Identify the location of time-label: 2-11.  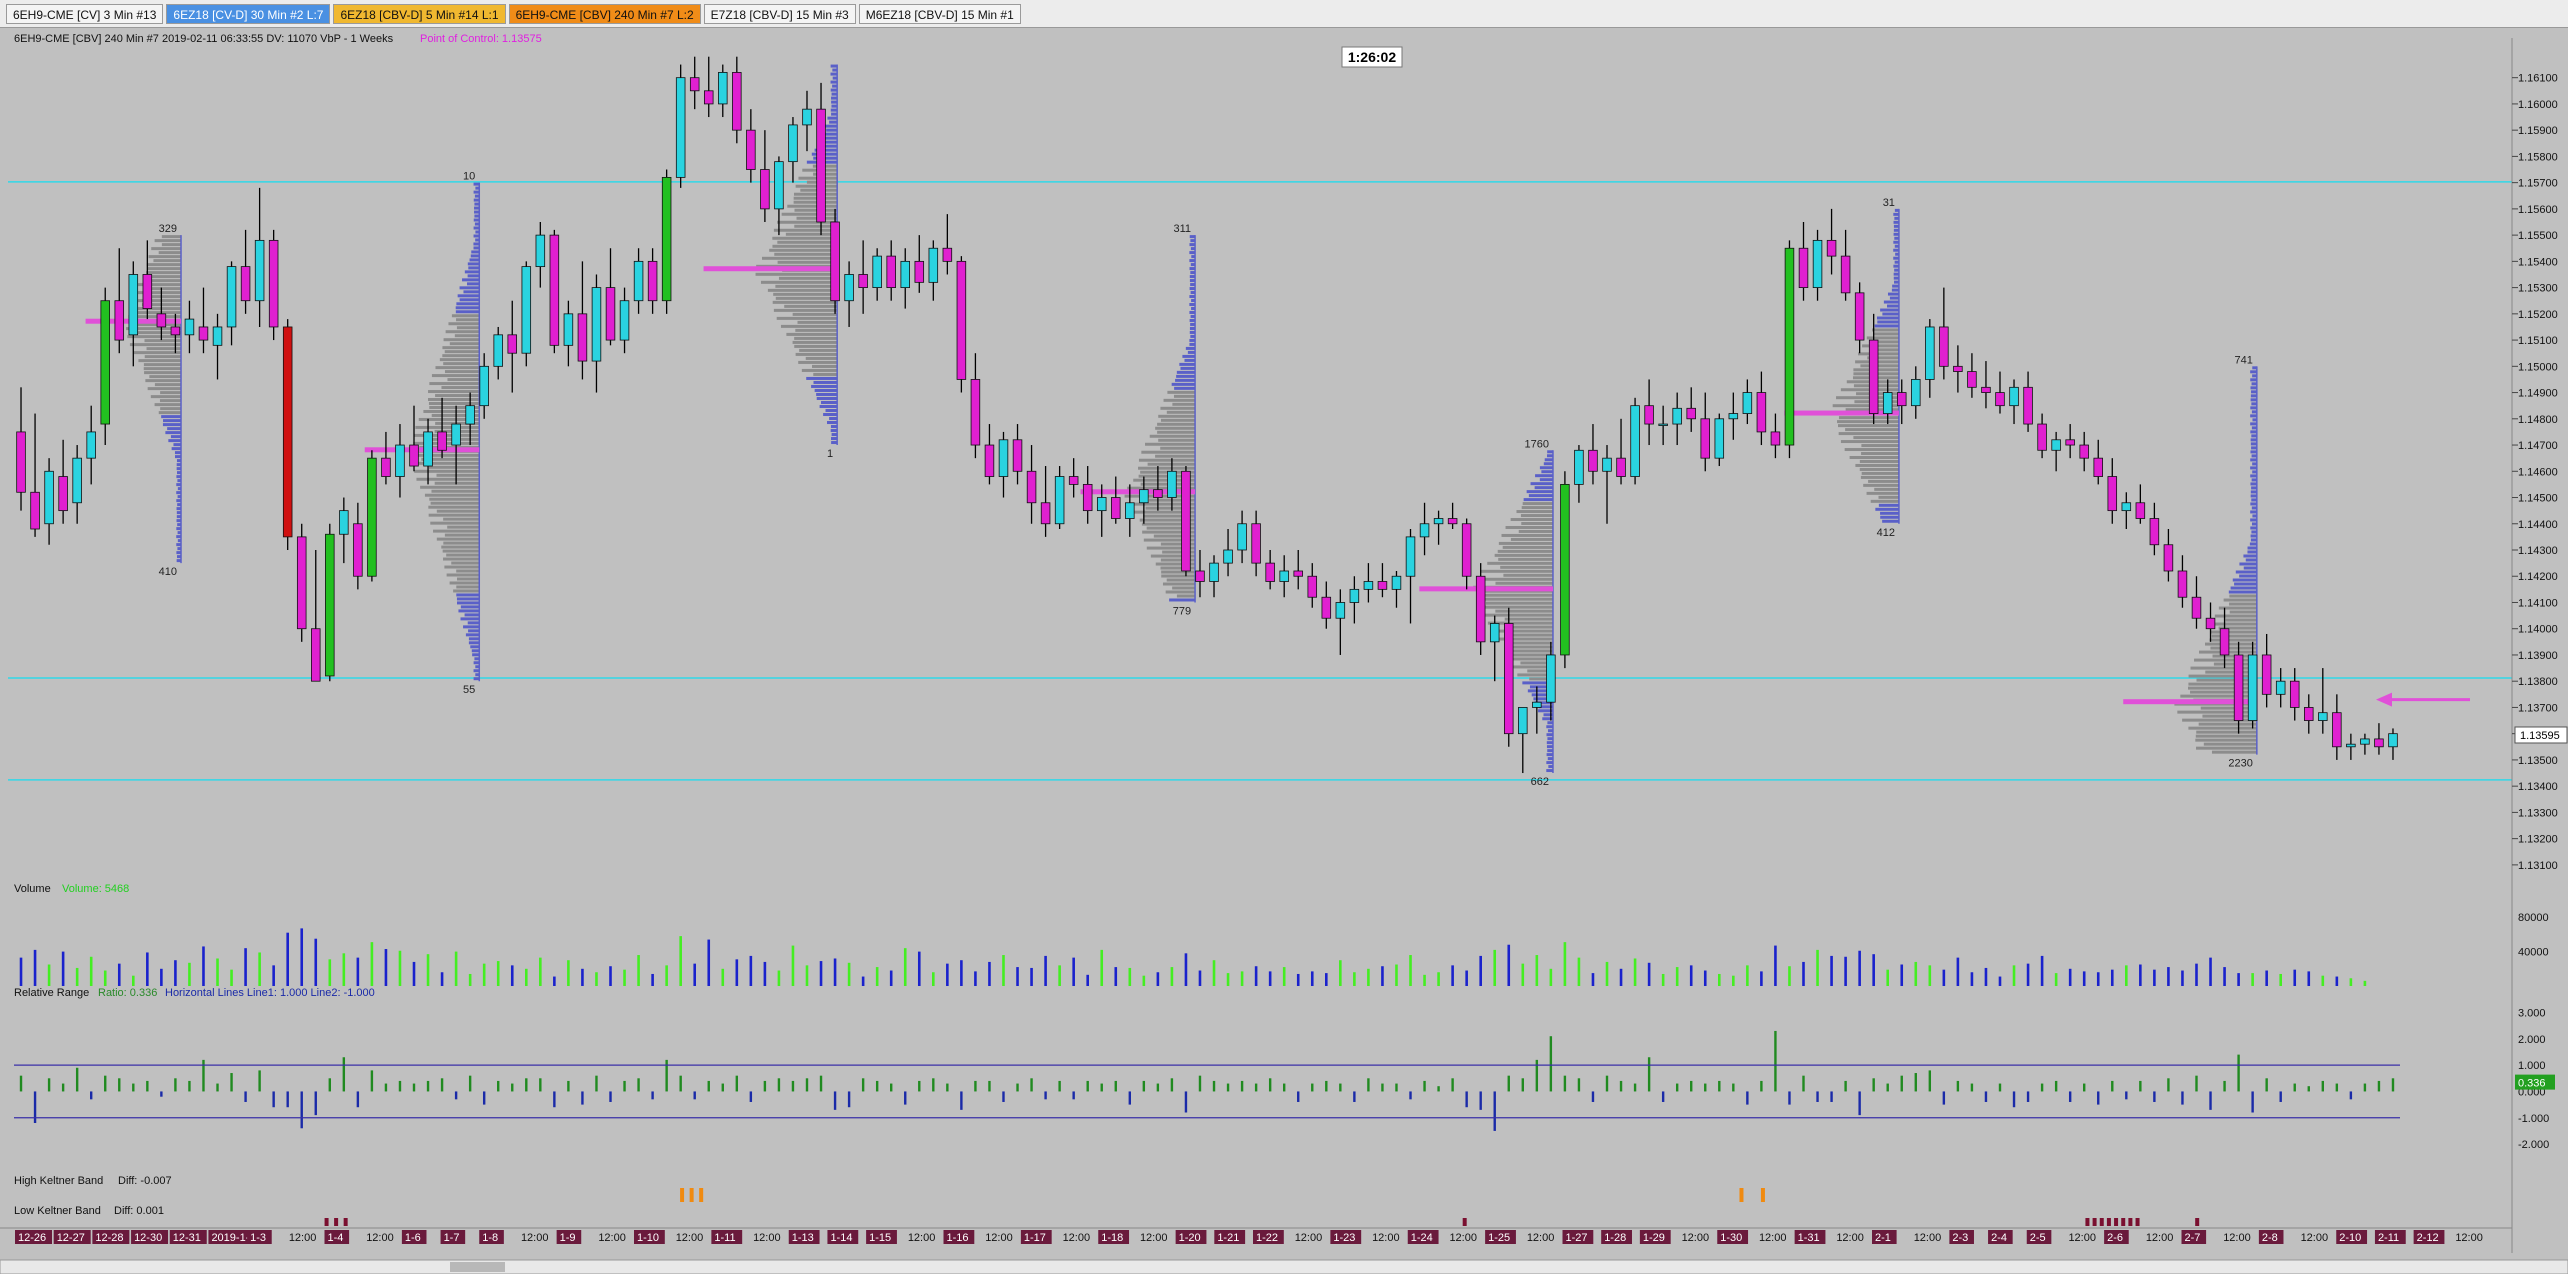
(2388, 1238).